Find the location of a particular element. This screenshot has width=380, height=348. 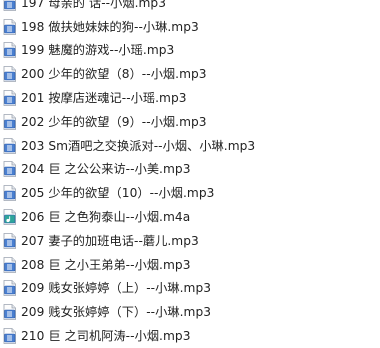

file-name: 209 贱女张婷婷（下）--小琳.mp3 is located at coordinates (116, 312).